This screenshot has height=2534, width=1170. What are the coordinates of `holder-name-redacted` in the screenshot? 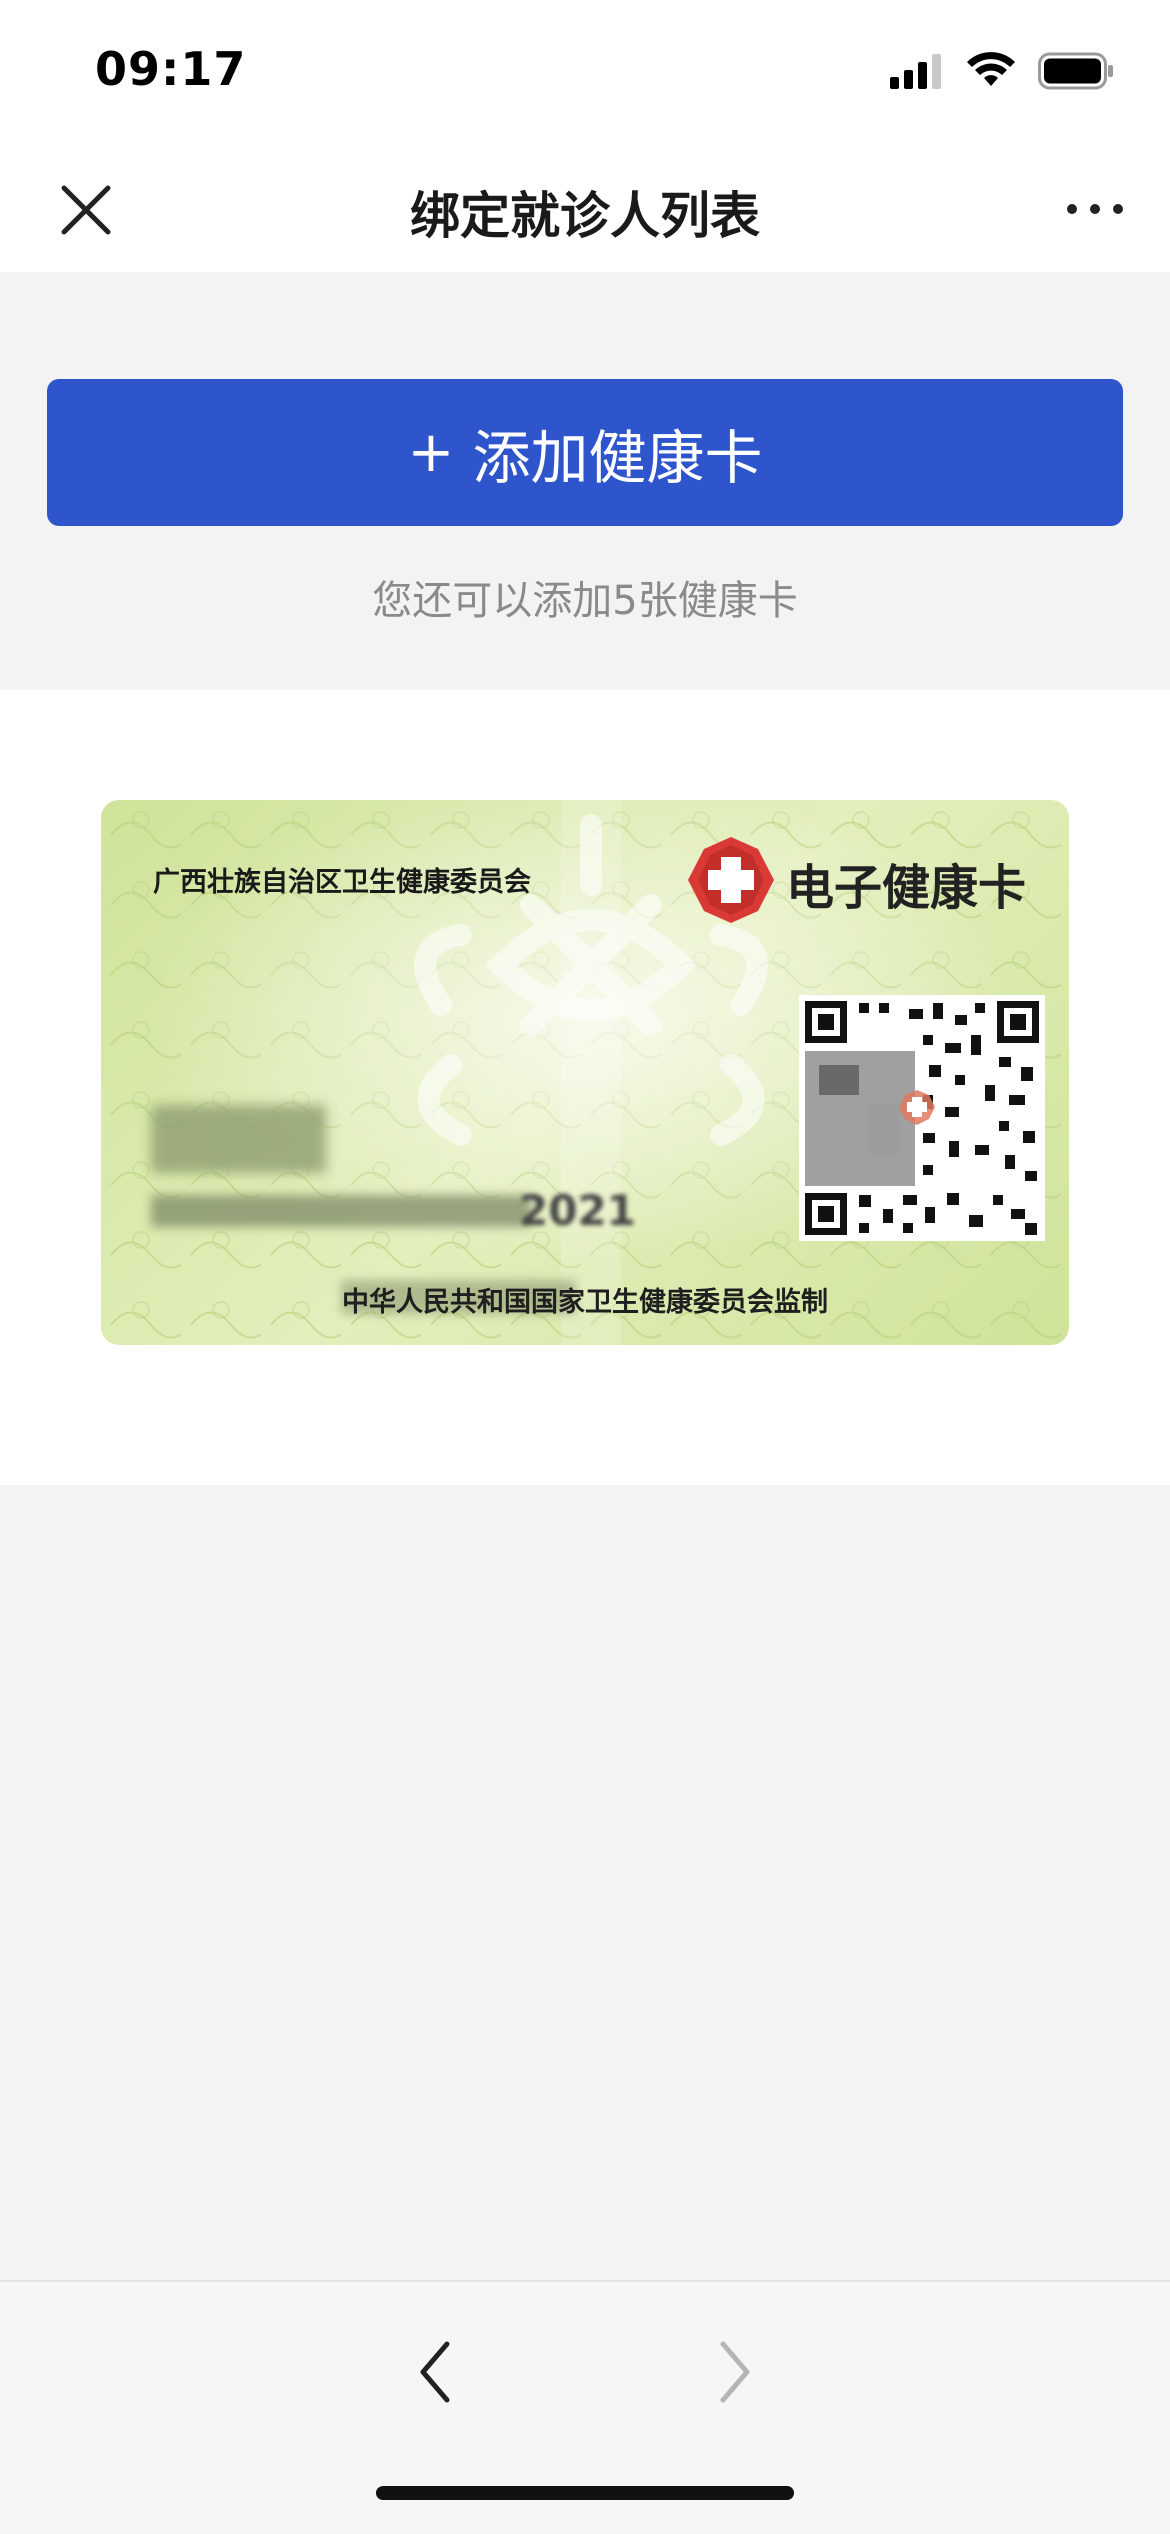 It's located at (238, 1139).